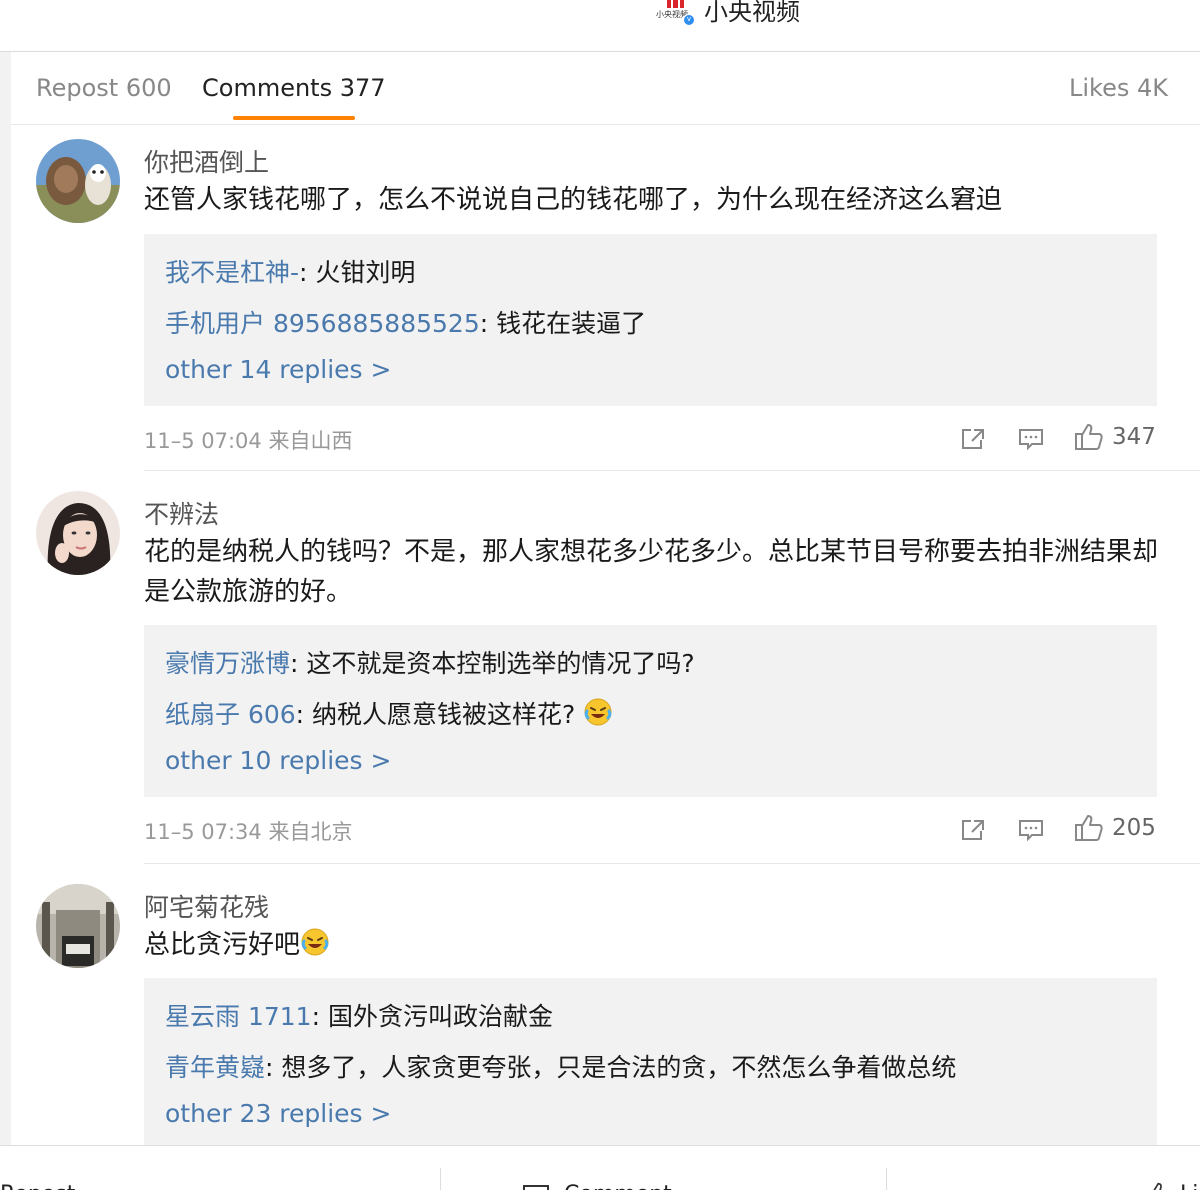  What do you see at coordinates (563, 323) in the screenshot?
I see `reply-text: : 钱花在装逼了` at bounding box center [563, 323].